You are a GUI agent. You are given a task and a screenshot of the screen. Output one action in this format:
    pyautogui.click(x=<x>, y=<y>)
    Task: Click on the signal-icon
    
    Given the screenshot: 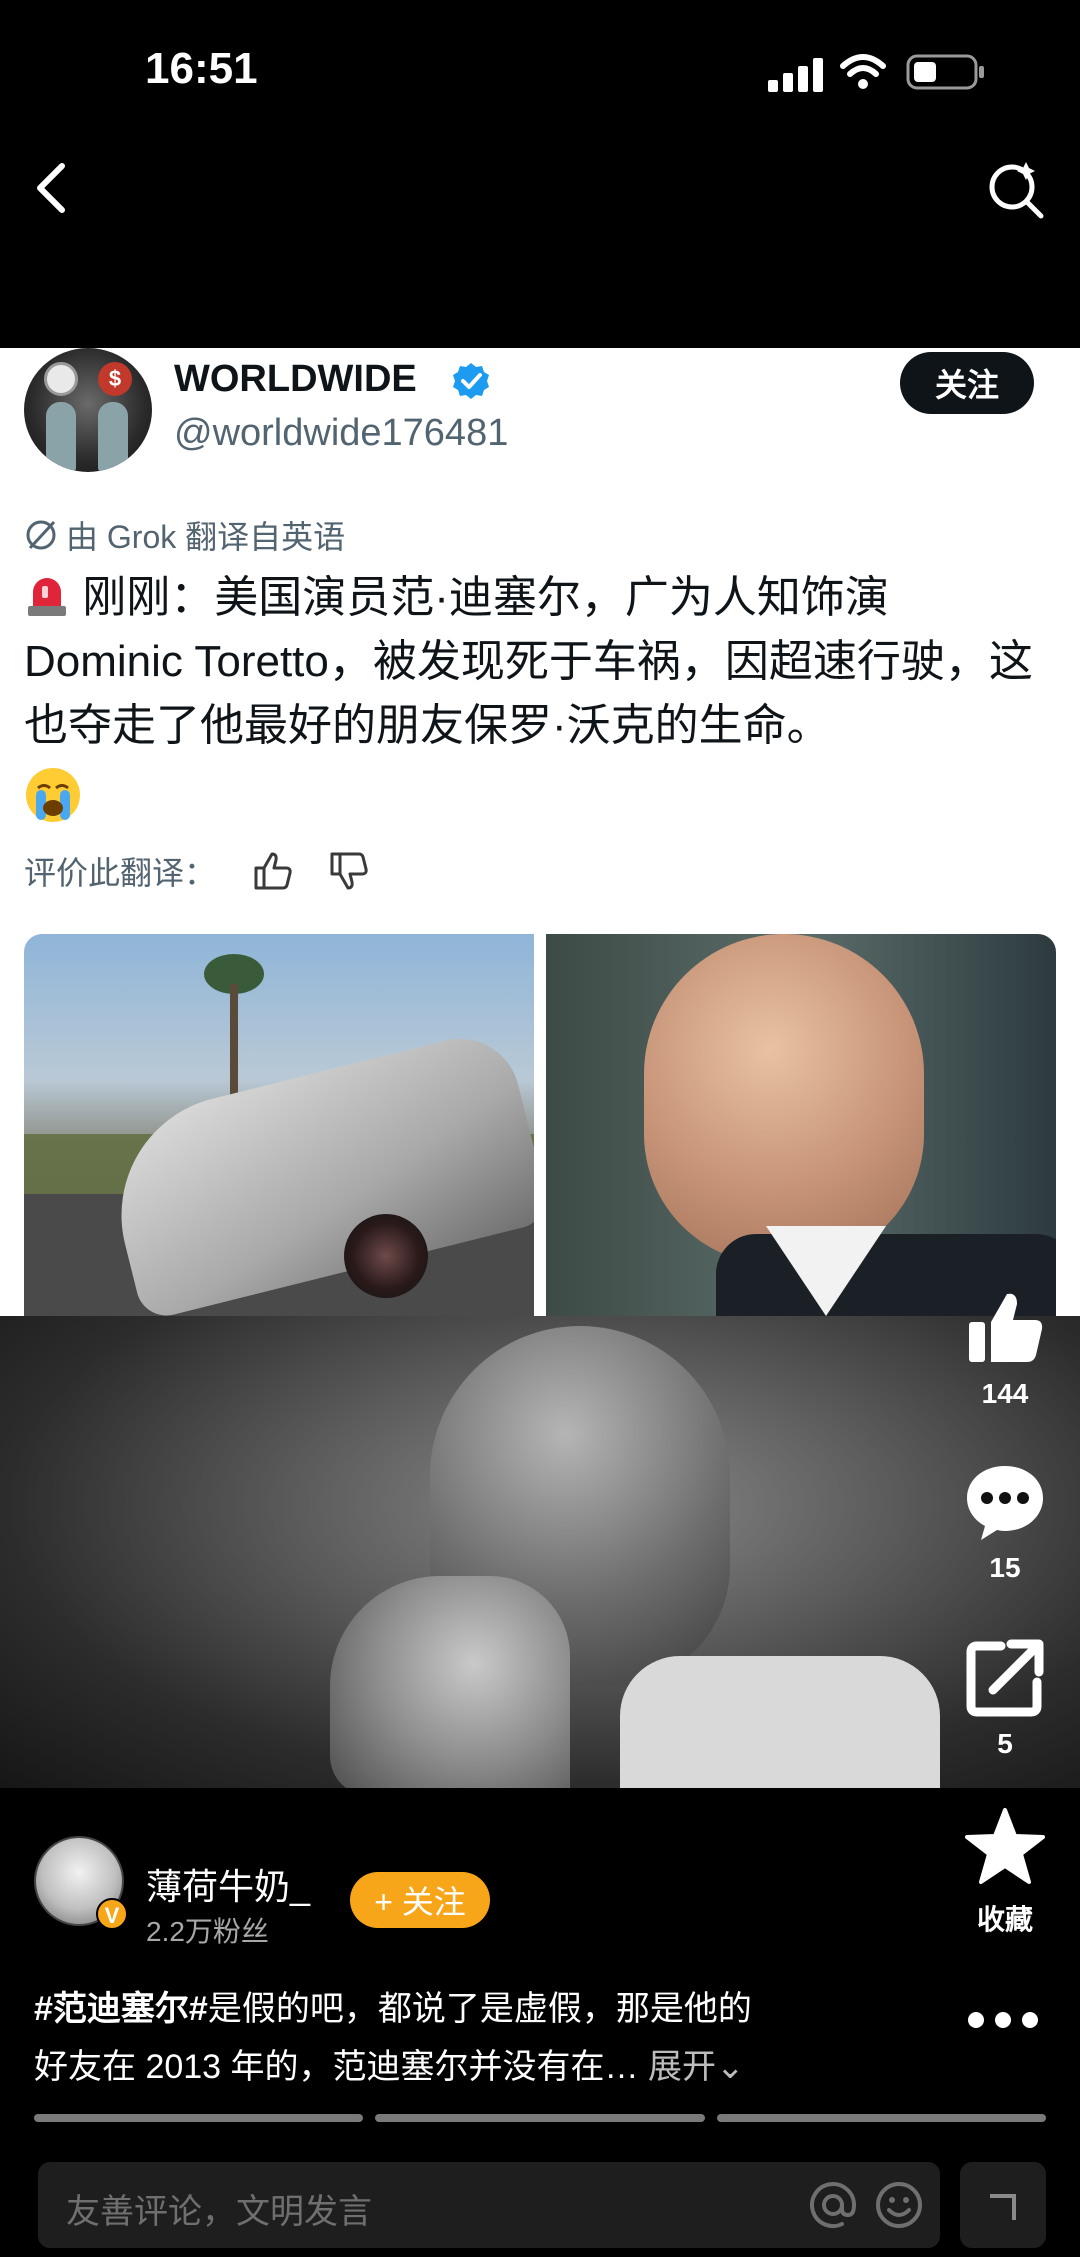 What is the action you would take?
    pyautogui.click(x=795, y=75)
    